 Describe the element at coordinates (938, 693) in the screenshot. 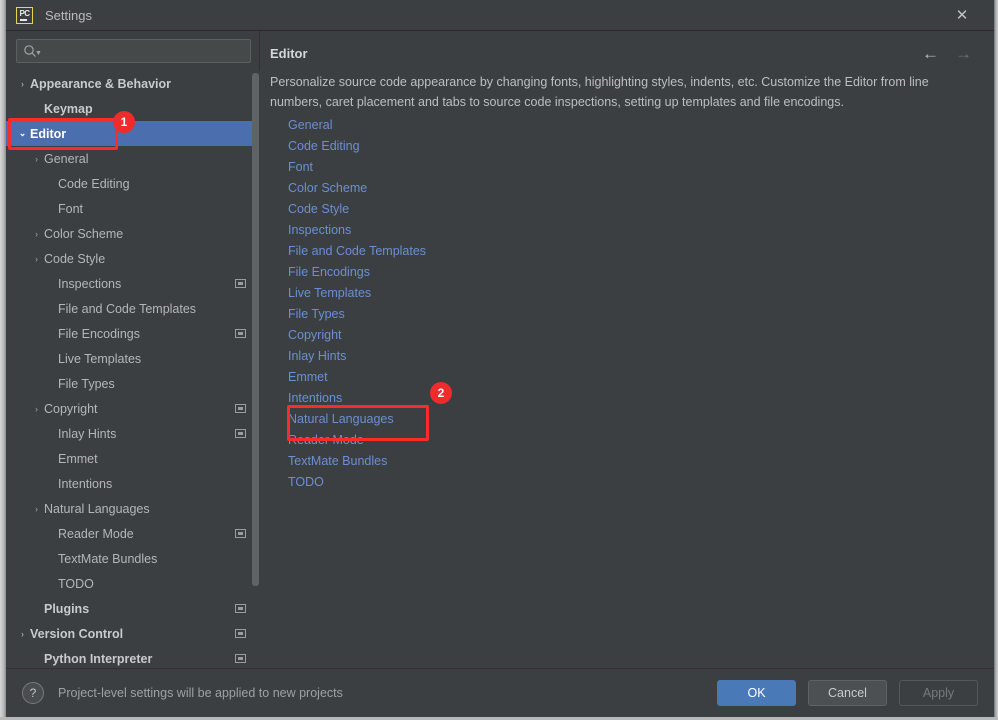

I see `apply-button: Apply` at that location.